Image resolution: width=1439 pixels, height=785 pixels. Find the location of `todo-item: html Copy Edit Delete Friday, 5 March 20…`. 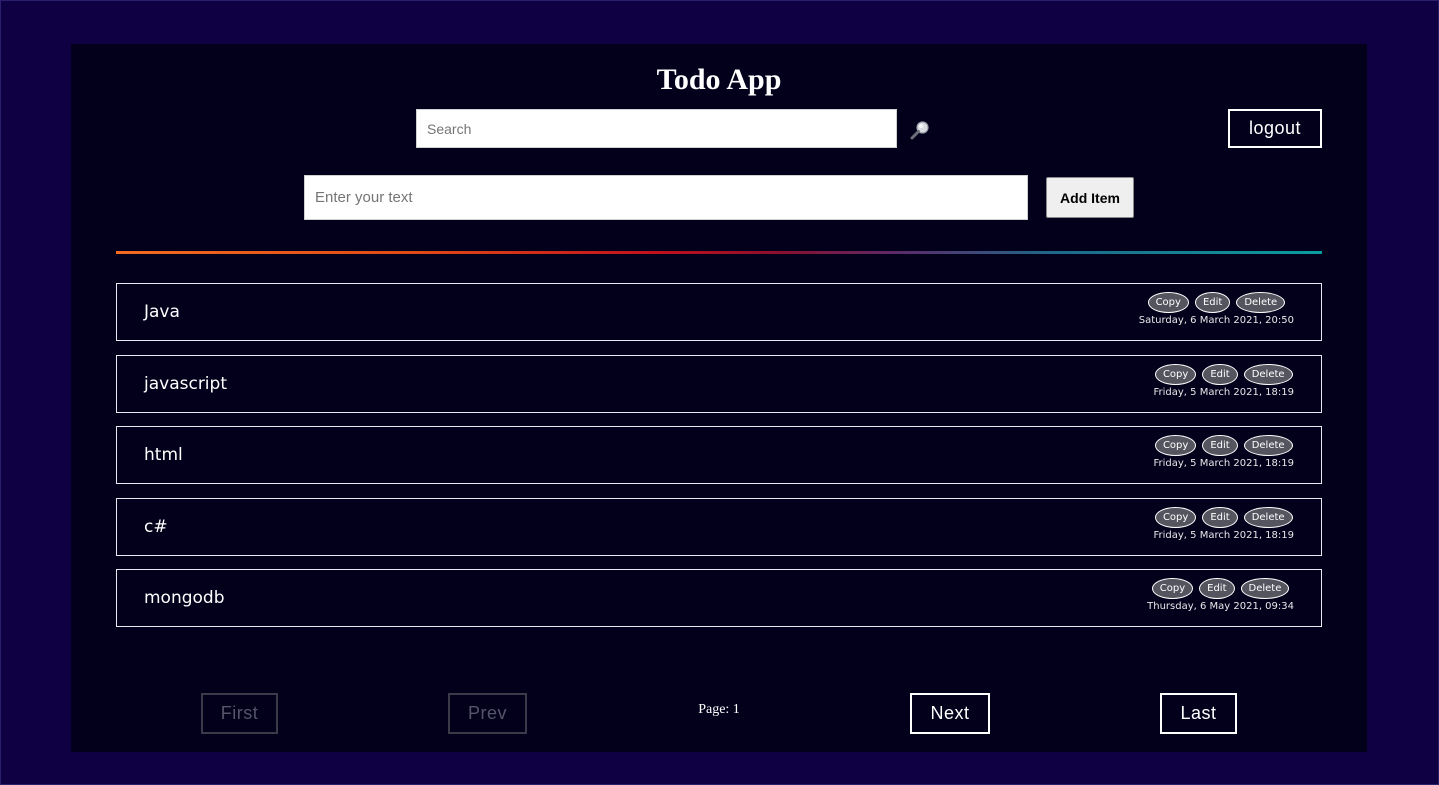

todo-item: html Copy Edit Delete Friday, 5 March 20… is located at coordinates (719, 455).